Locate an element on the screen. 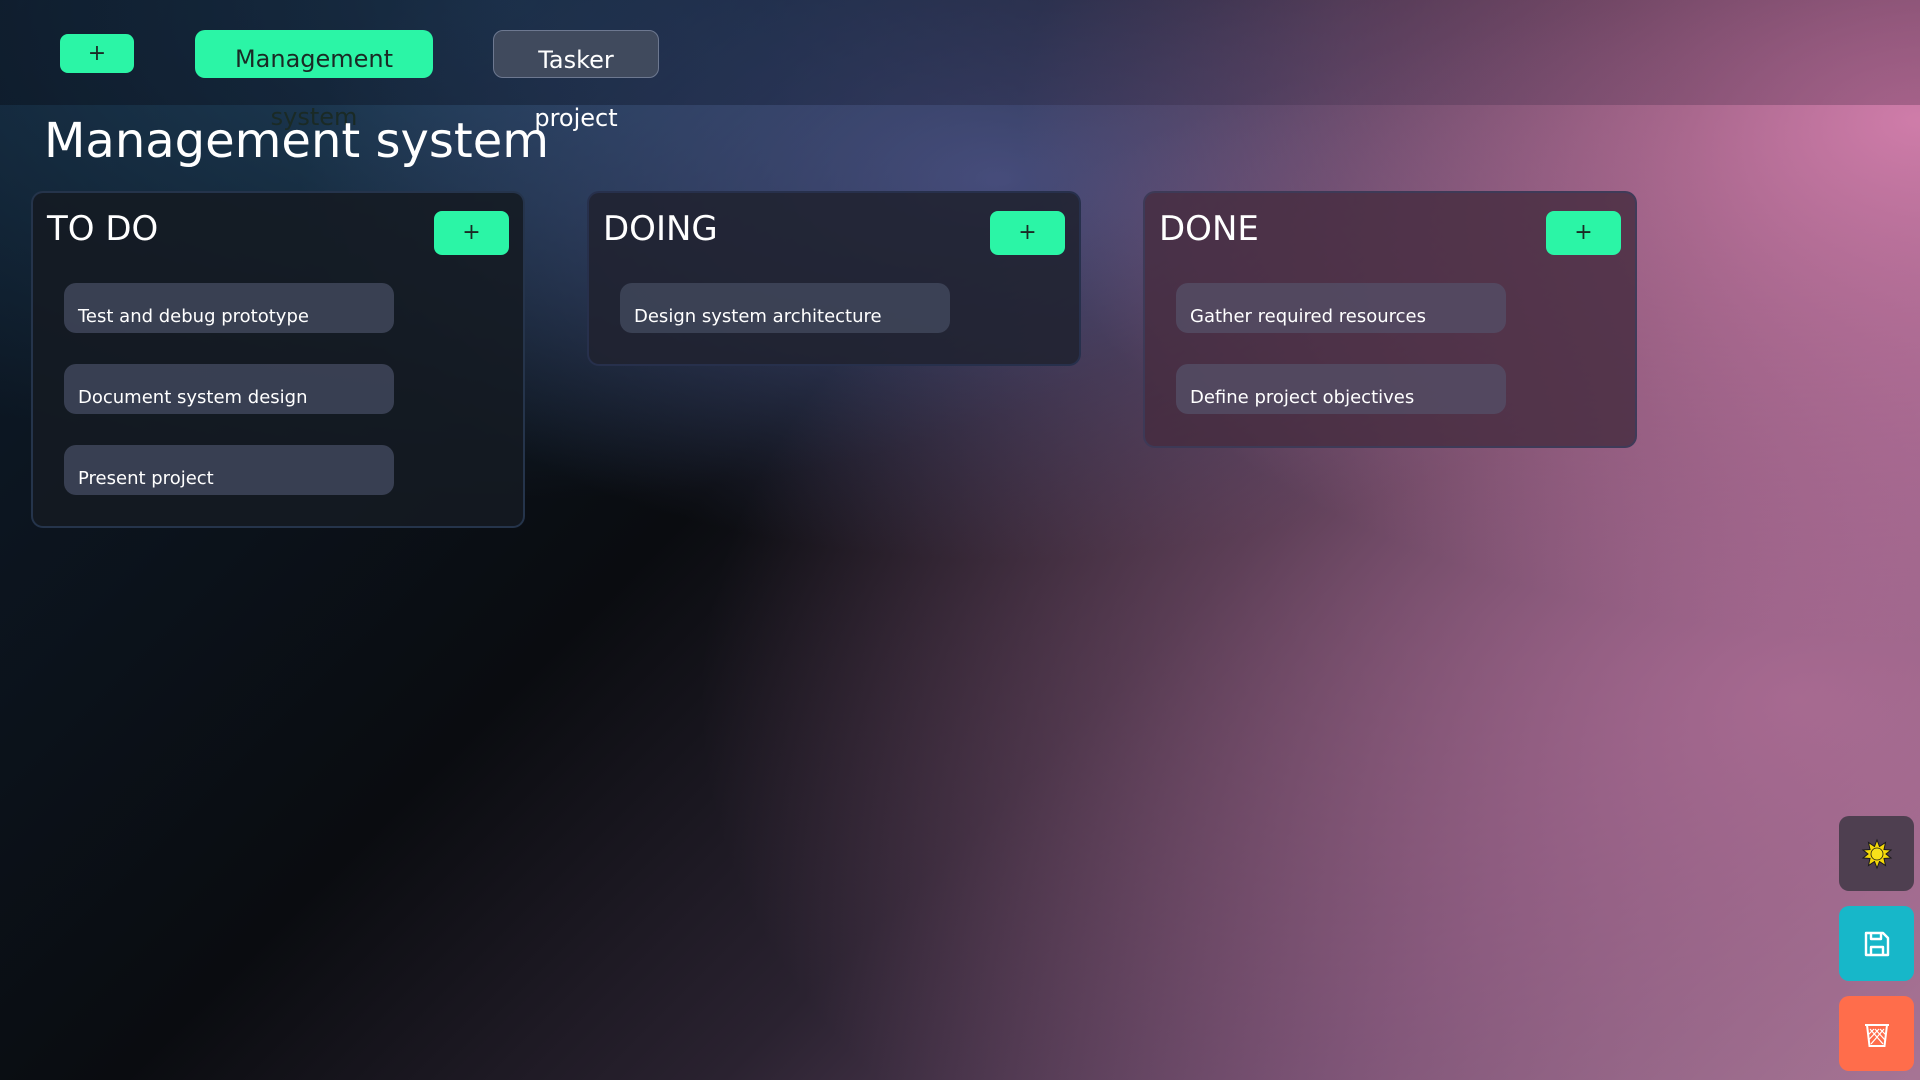 The height and width of the screenshot is (1080, 1920). column-title: DOING is located at coordinates (660, 229).